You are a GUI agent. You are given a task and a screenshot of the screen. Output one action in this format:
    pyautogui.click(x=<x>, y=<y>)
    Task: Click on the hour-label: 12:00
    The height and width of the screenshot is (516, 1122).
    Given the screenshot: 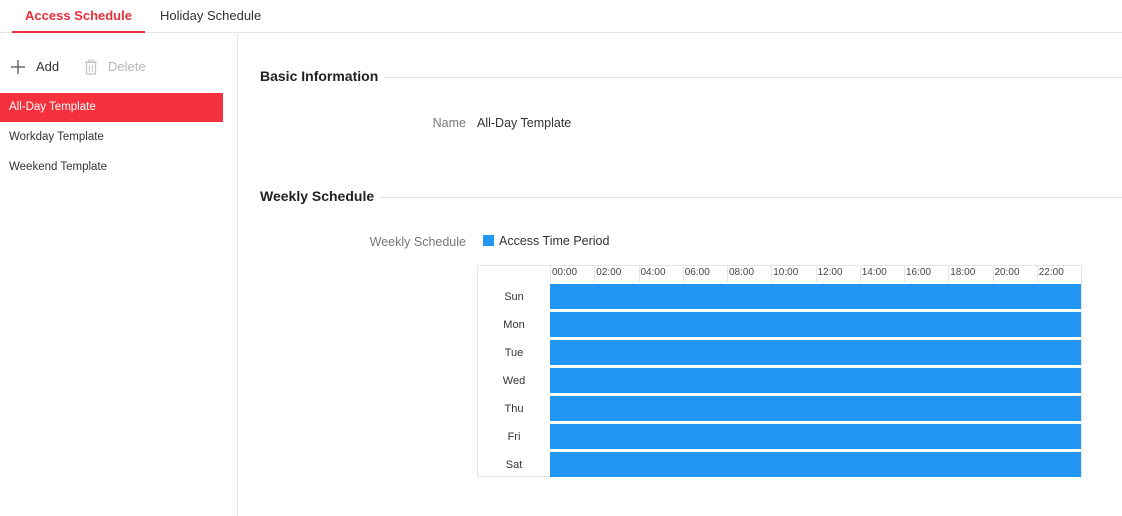 What is the action you would take?
    pyautogui.click(x=830, y=272)
    